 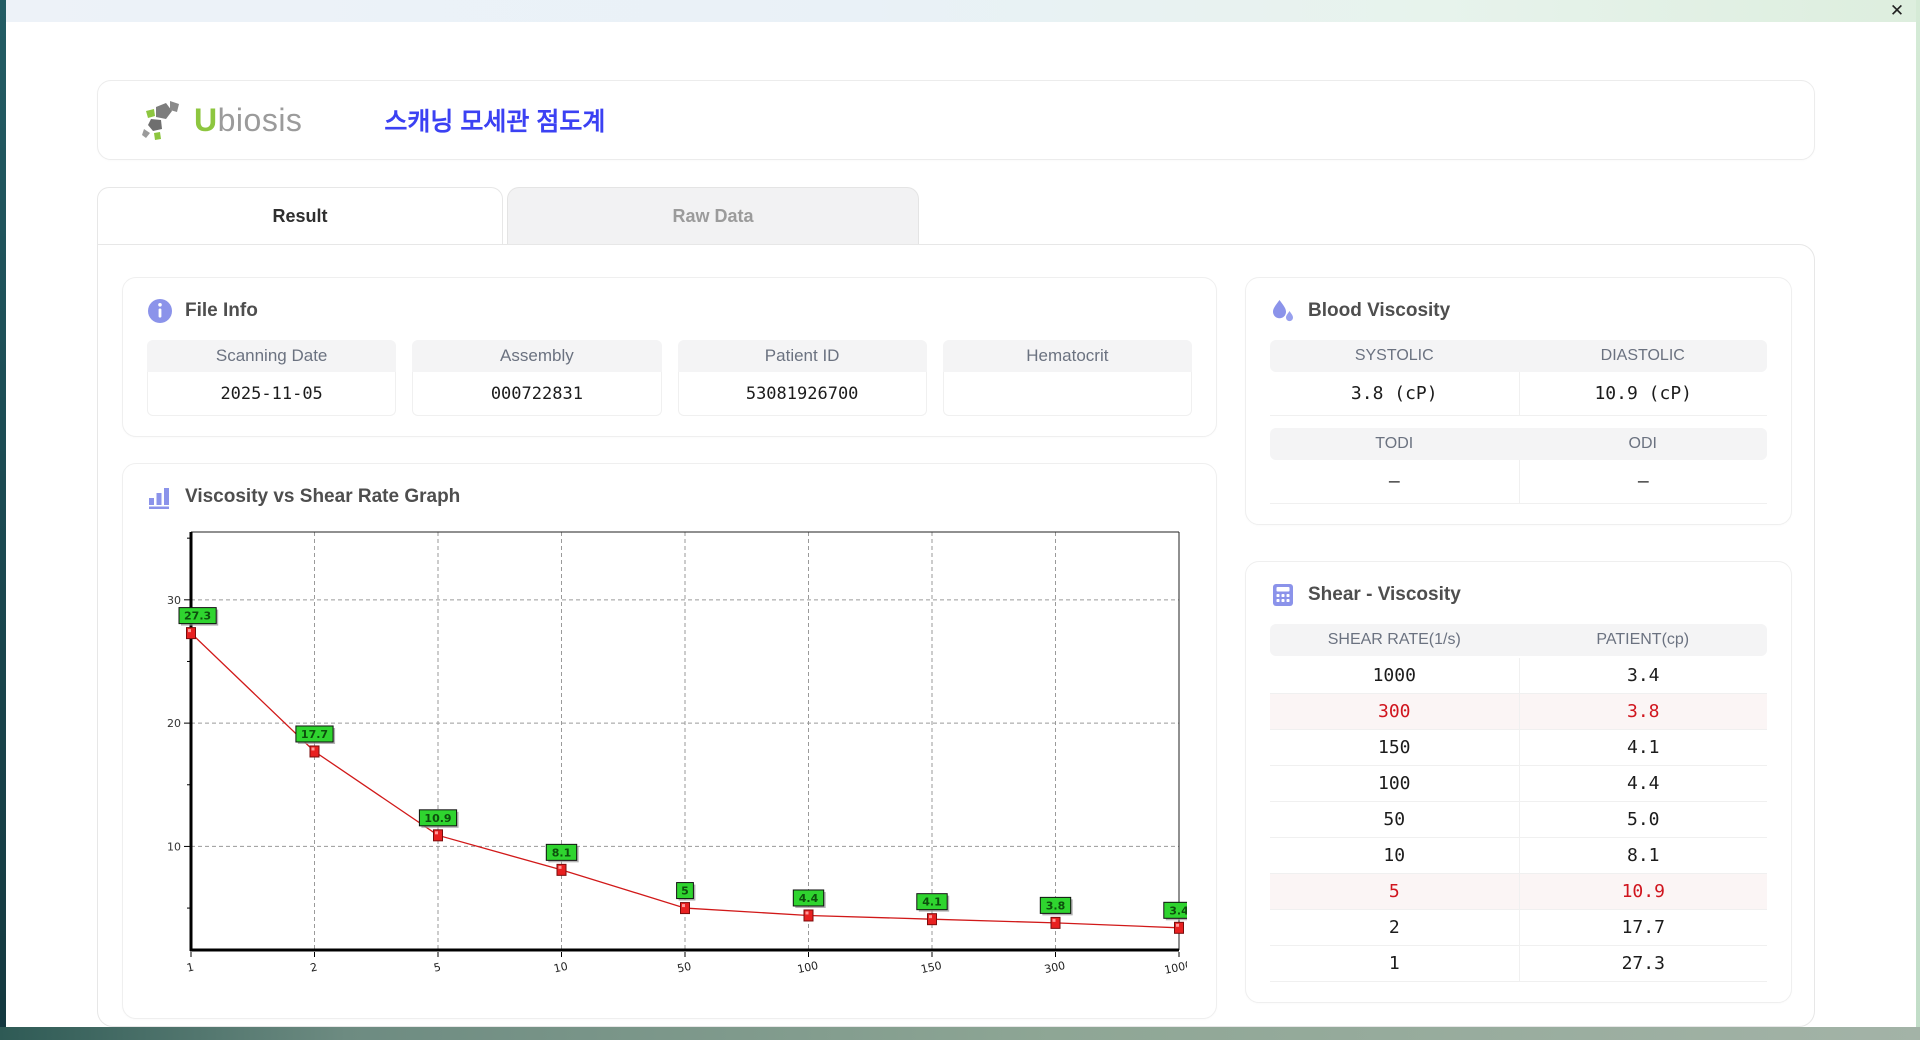 I want to click on todi-odi-block: TODI ODI – –, so click(x=1518, y=466).